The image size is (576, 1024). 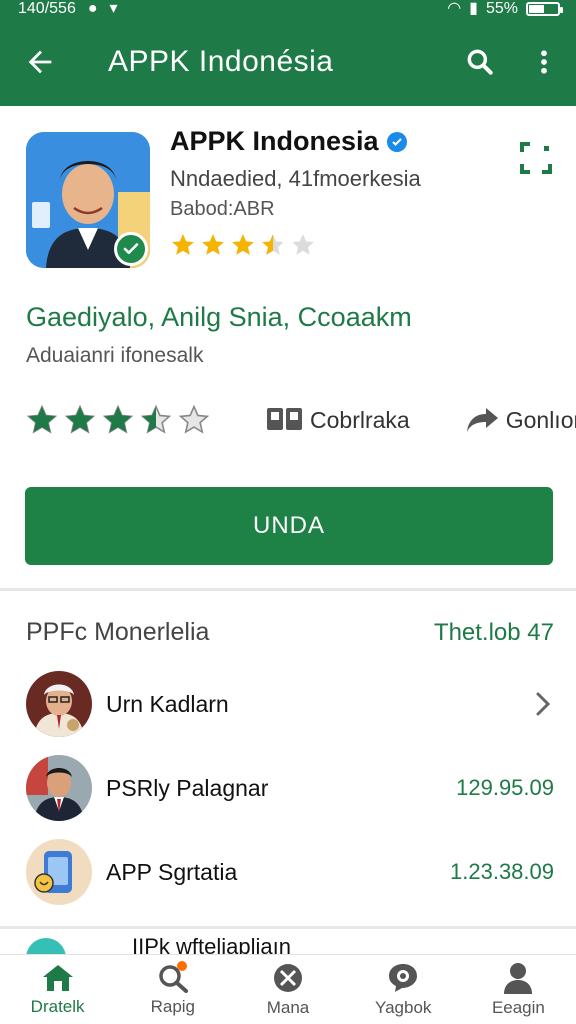 What do you see at coordinates (131, 249) in the screenshot?
I see `verified-check-icon` at bounding box center [131, 249].